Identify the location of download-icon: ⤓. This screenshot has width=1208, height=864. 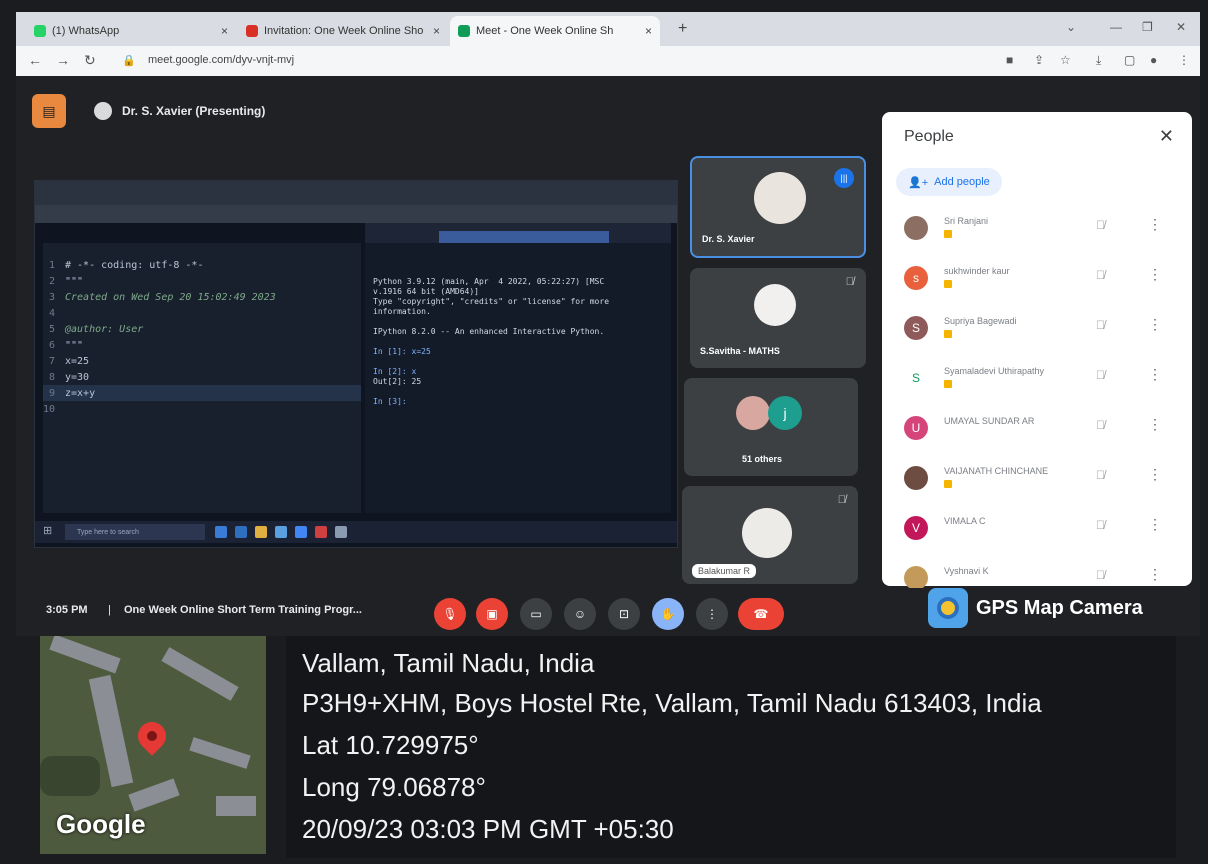
(1098, 60).